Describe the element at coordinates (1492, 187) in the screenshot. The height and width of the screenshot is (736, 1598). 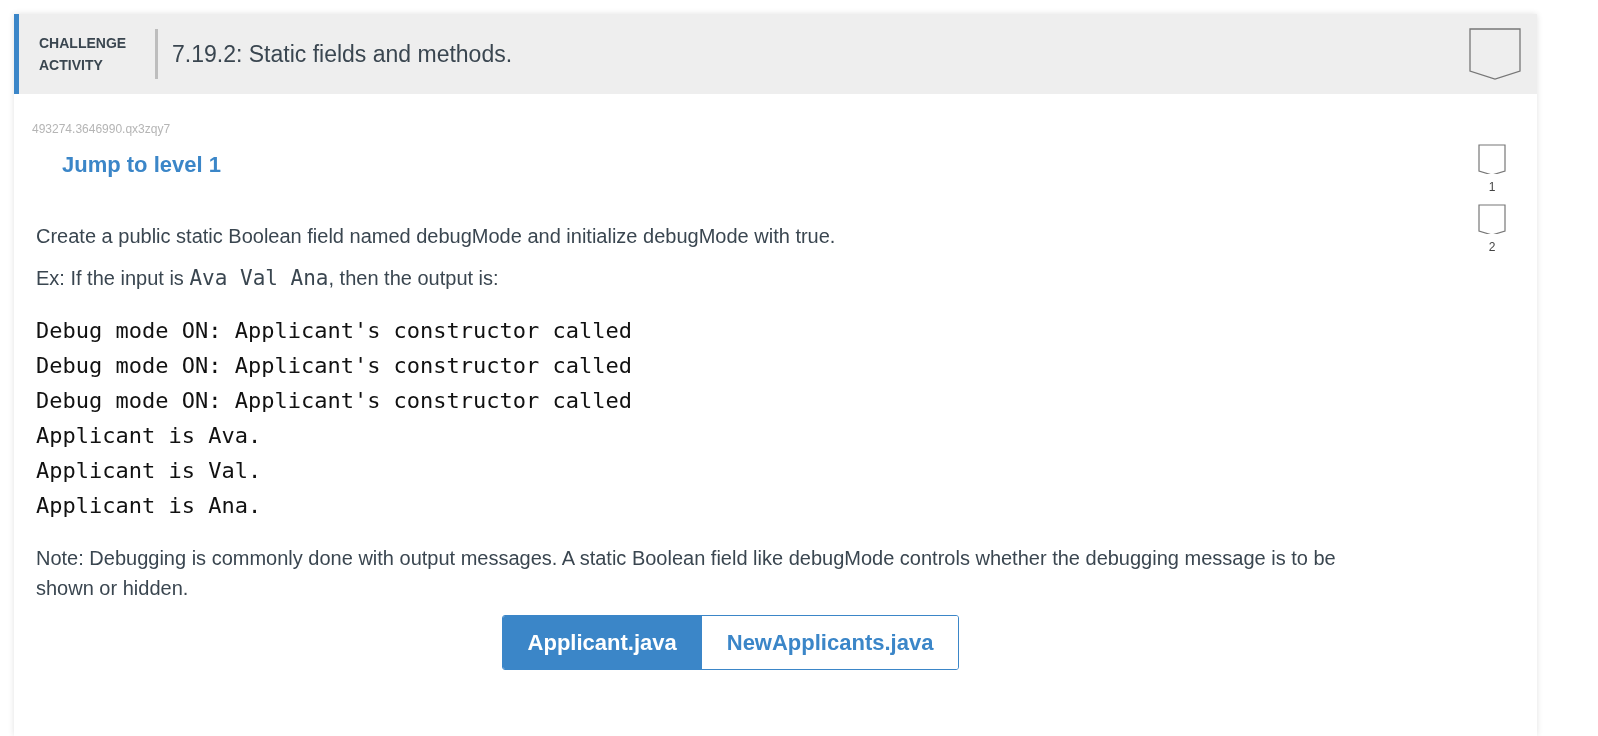
I see `level-number: 1` at that location.